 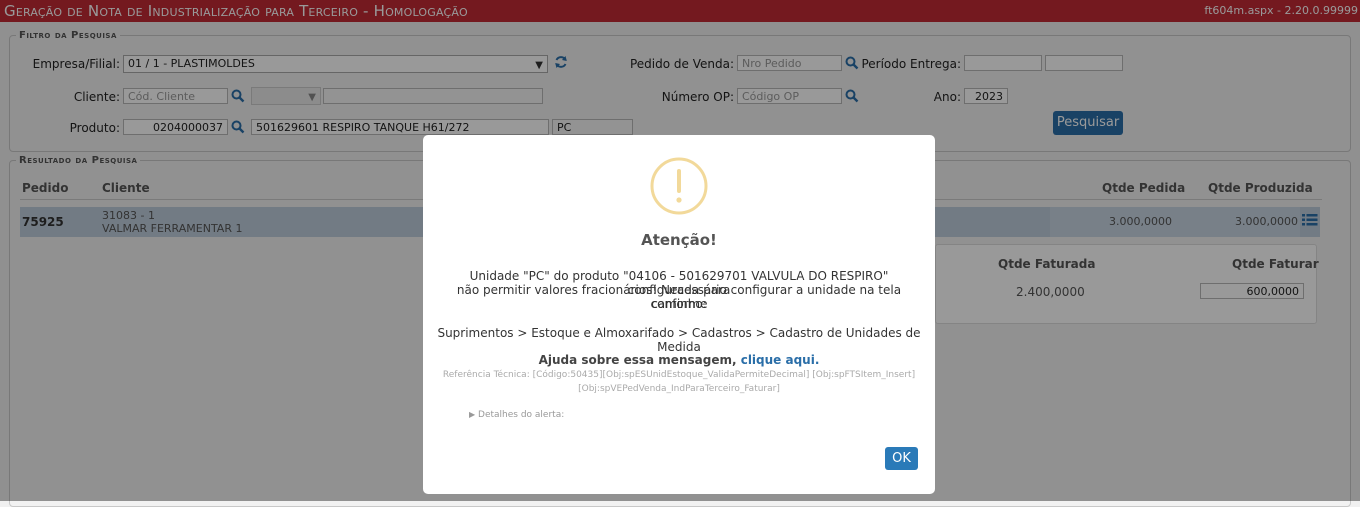 What do you see at coordinates (472, 414) in the screenshot?
I see `triangle-right-icon: ▶` at bounding box center [472, 414].